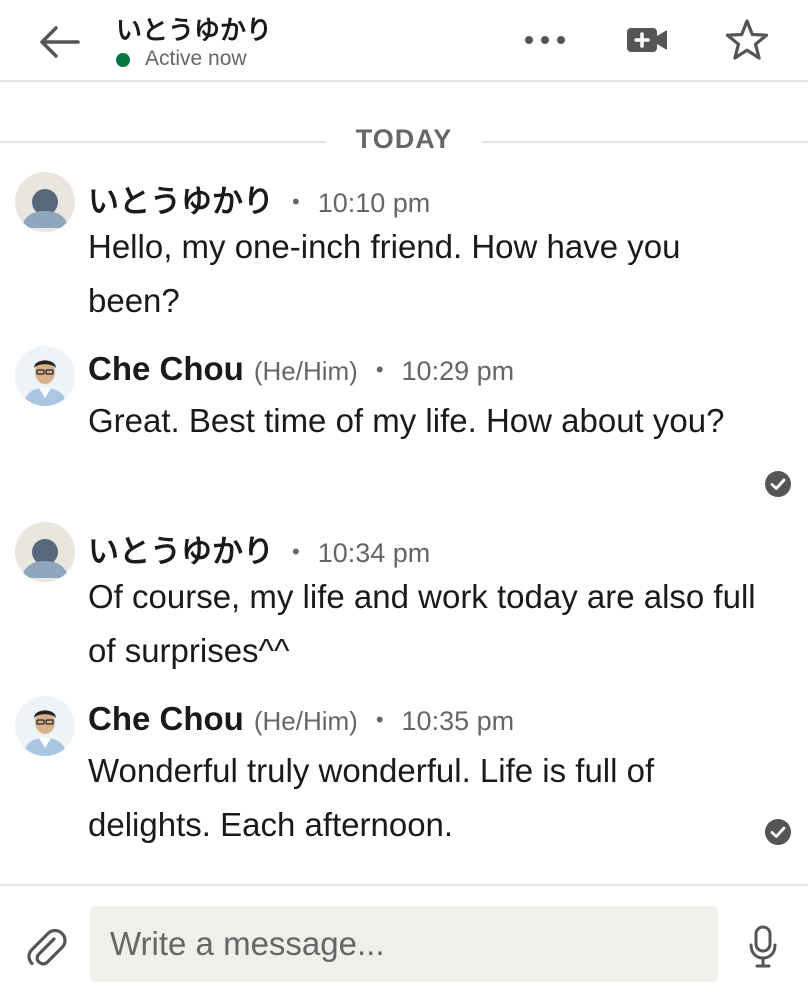  I want to click on voice-message-button, so click(763, 947).